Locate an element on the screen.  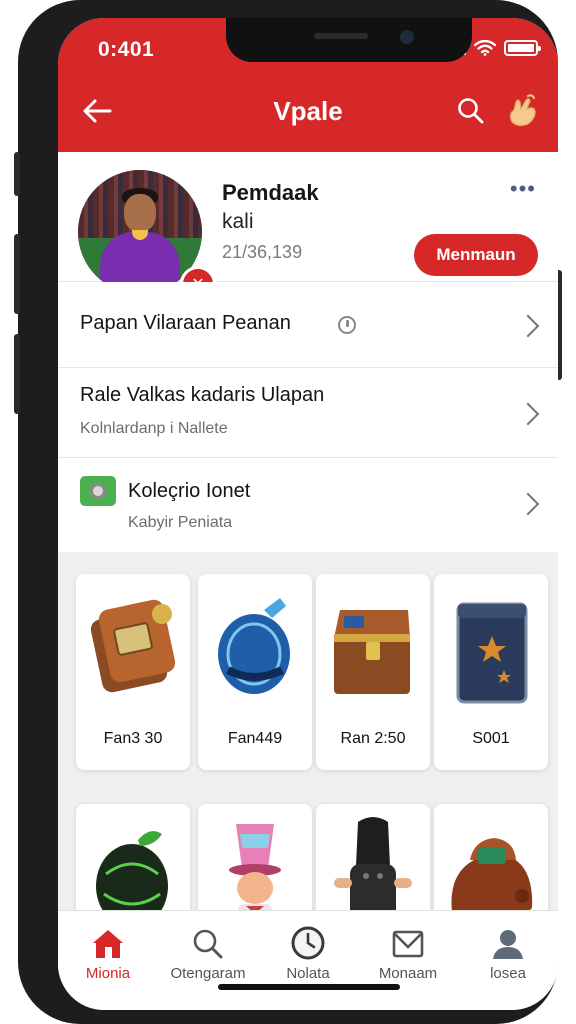
item-tile: Fan449 is located at coordinates (255, 672).